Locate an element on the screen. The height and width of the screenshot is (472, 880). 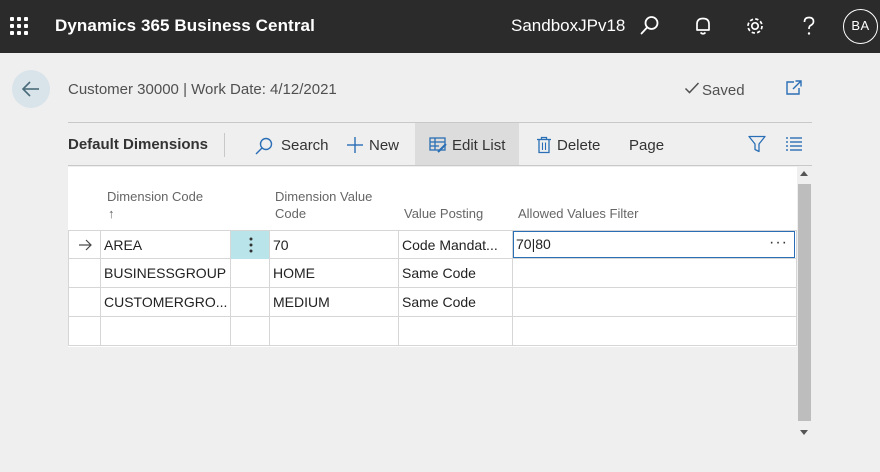
more-options-icon: ··· is located at coordinates (778, 243).